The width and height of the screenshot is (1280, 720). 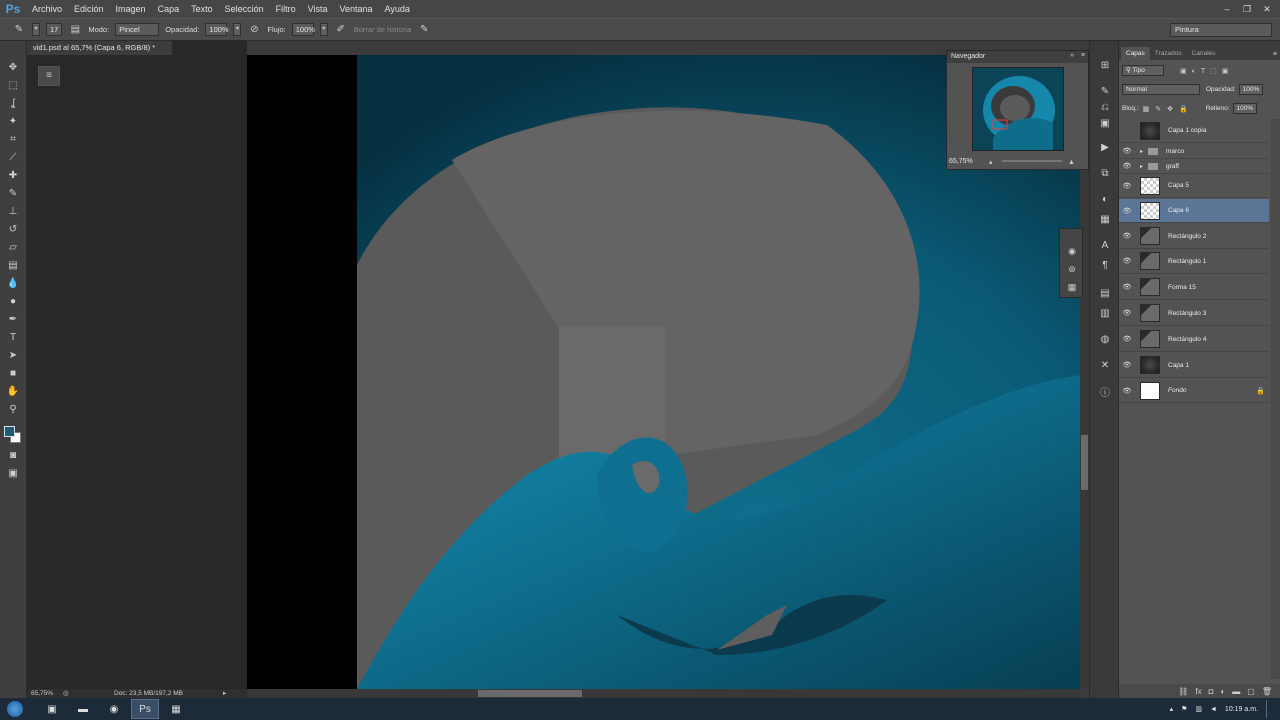 What do you see at coordinates (424, 30) in the screenshot?
I see `pressure-size-icon: ✎` at bounding box center [424, 30].